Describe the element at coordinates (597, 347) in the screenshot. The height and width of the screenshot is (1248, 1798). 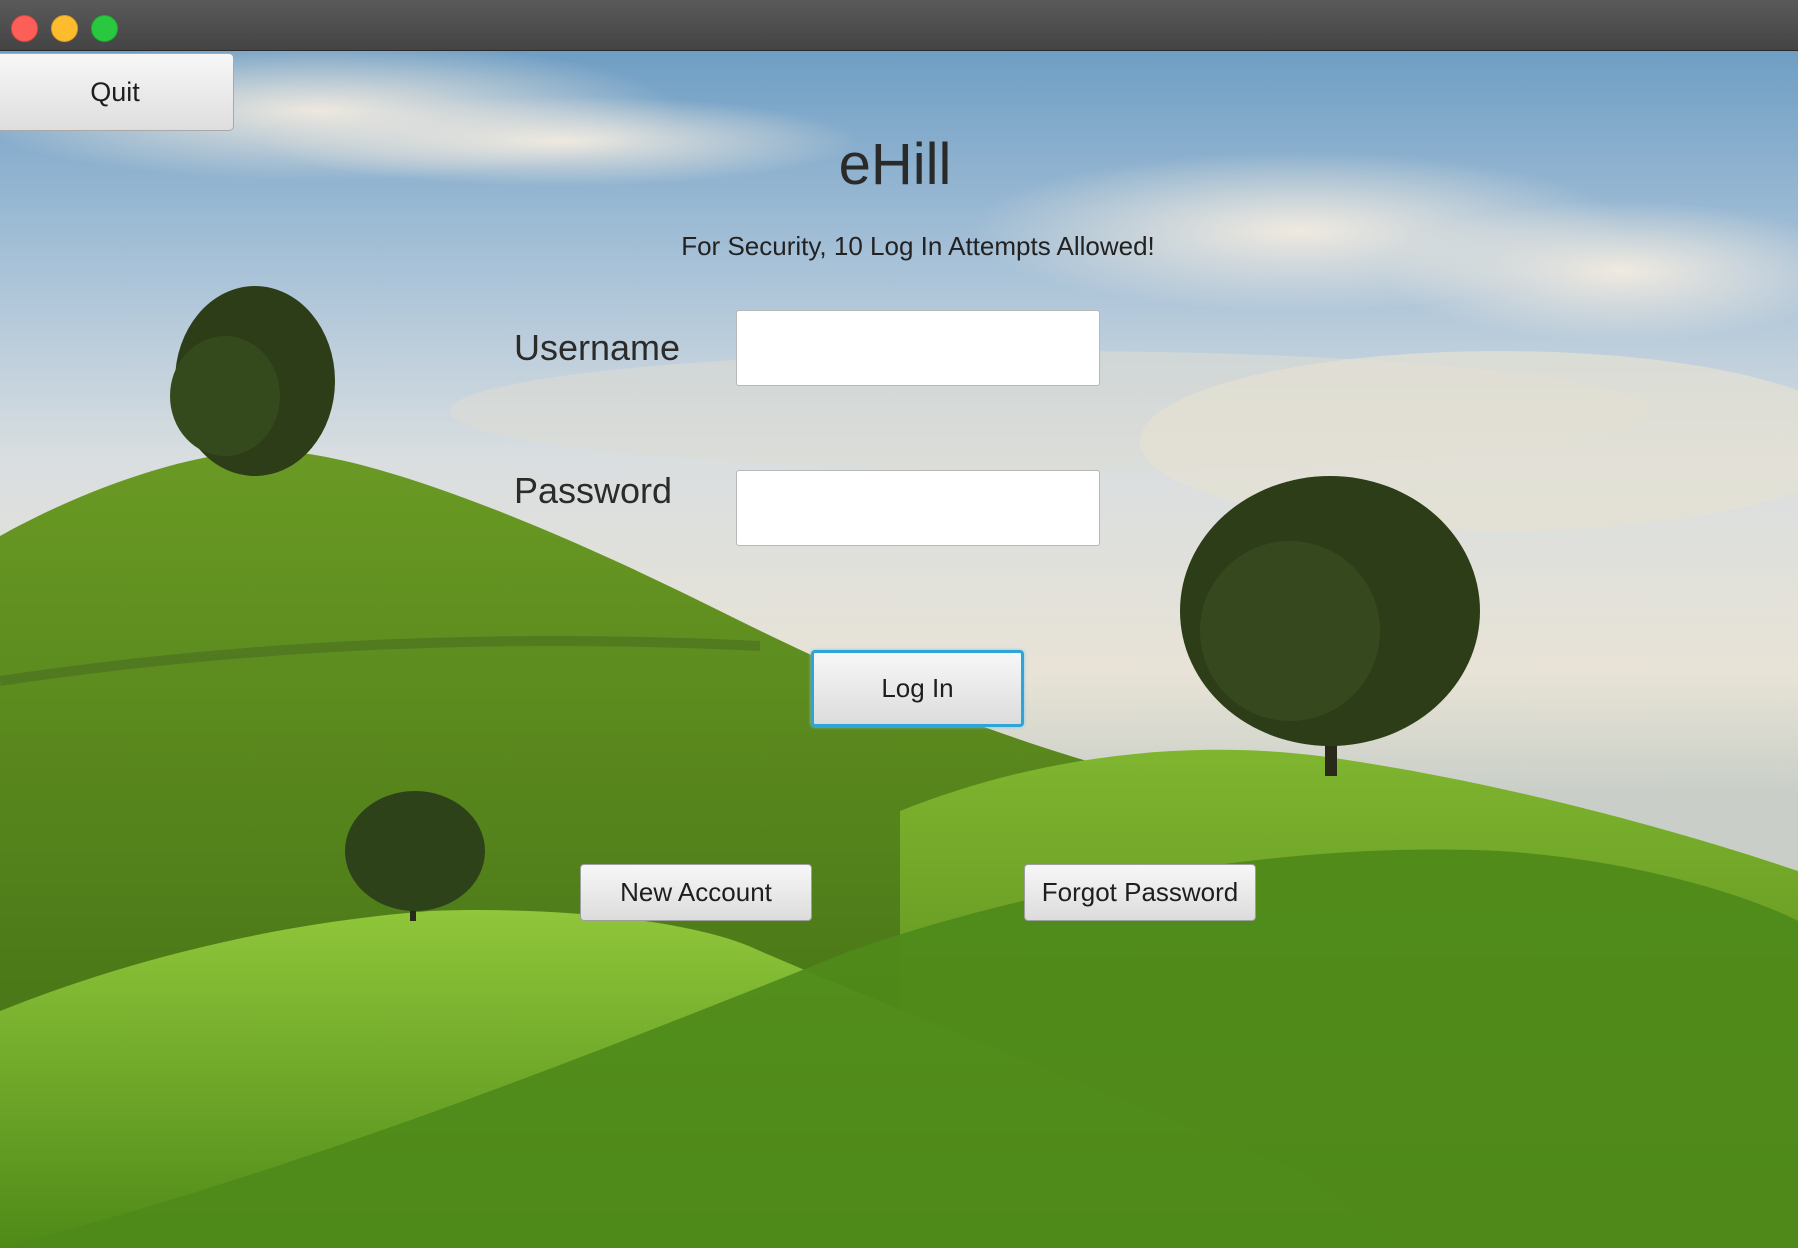
I see `username-label: Username` at that location.